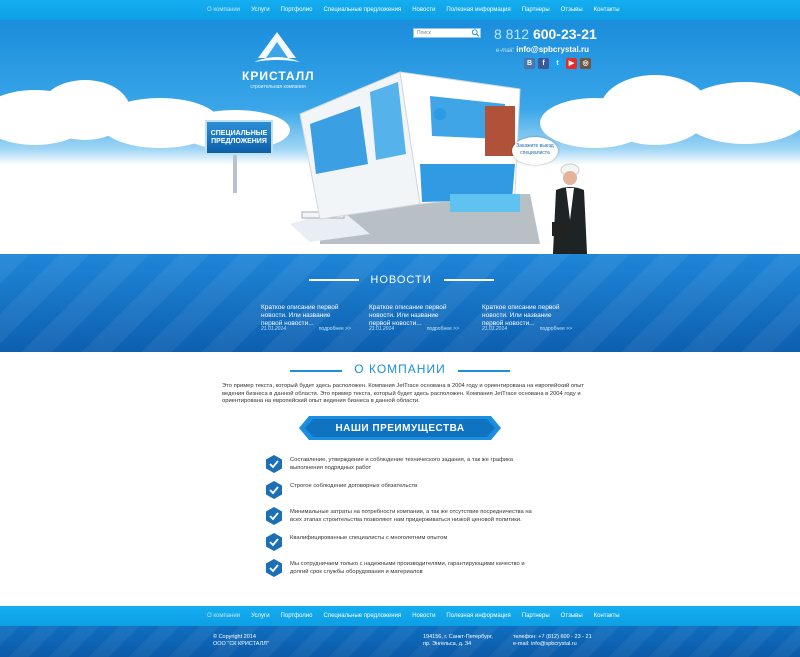 Image resolution: width=800 pixels, height=657 pixels. What do you see at coordinates (415, 157) in the screenshot?
I see `house-illustration` at bounding box center [415, 157].